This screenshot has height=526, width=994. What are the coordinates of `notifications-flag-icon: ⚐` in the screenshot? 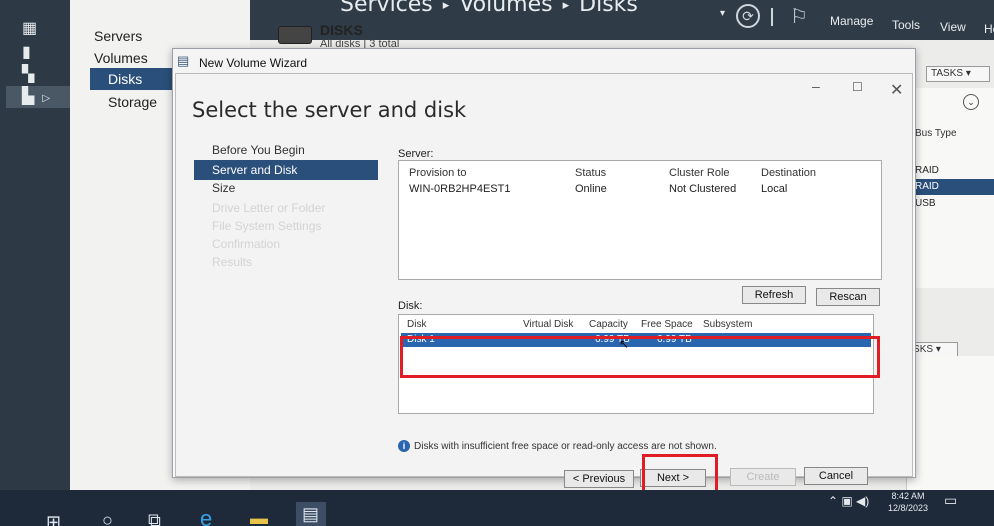 It's located at (799, 16).